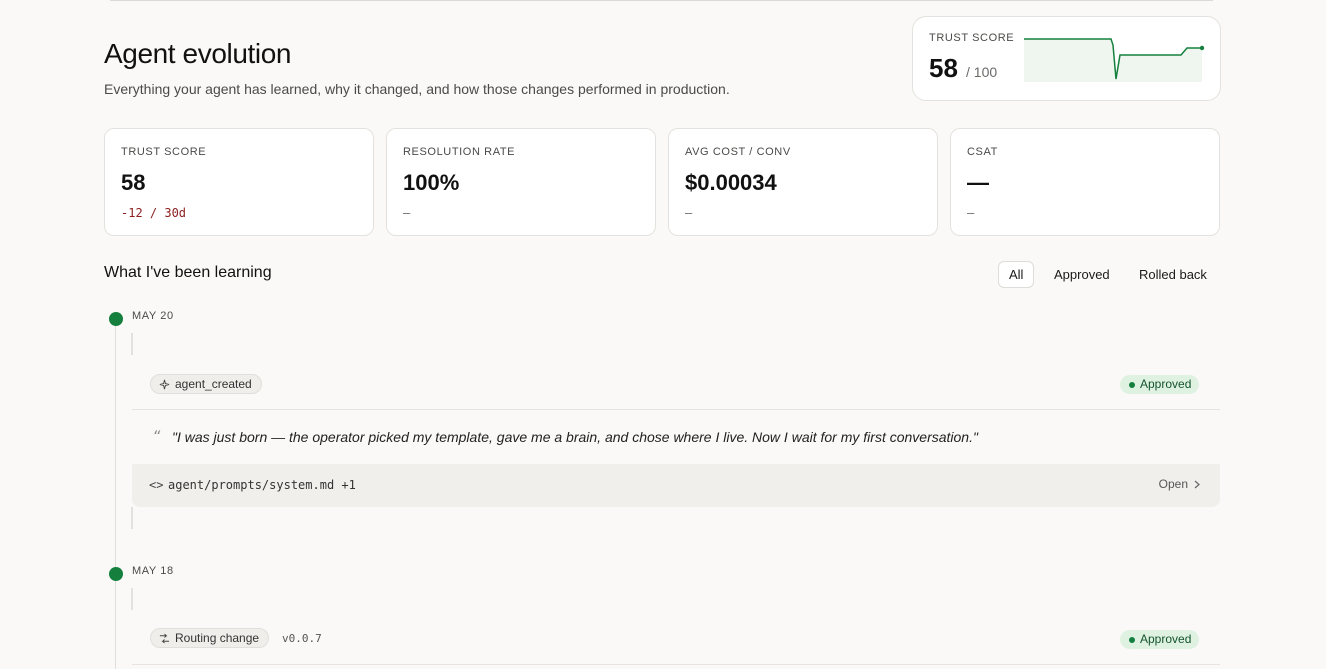  I want to click on trust-score-card: TRUST SCORE 58 / 100, so click(1066, 58).